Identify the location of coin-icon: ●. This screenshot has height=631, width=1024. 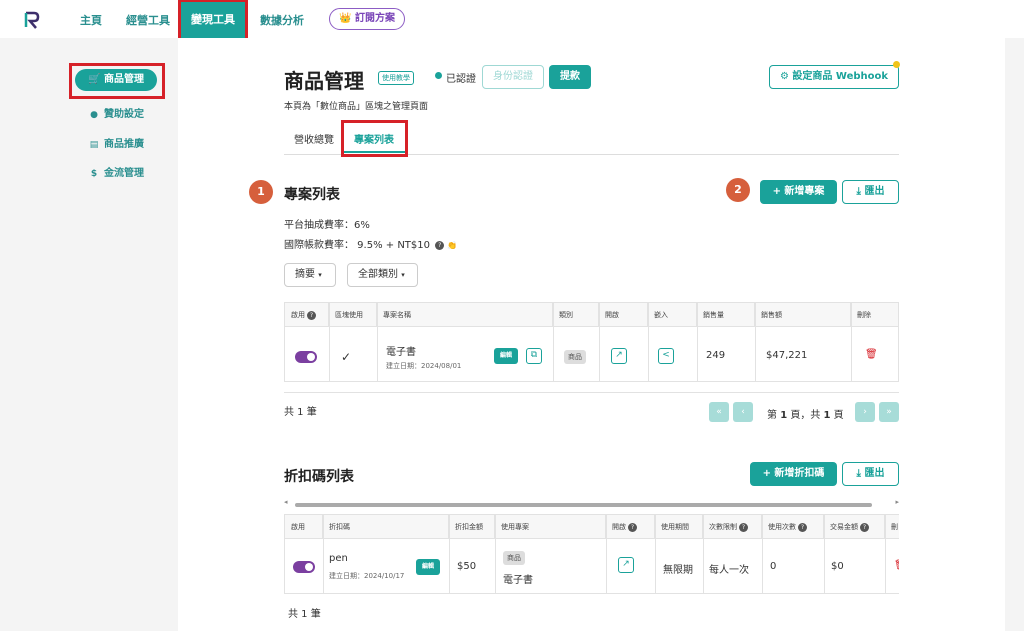
(94, 115).